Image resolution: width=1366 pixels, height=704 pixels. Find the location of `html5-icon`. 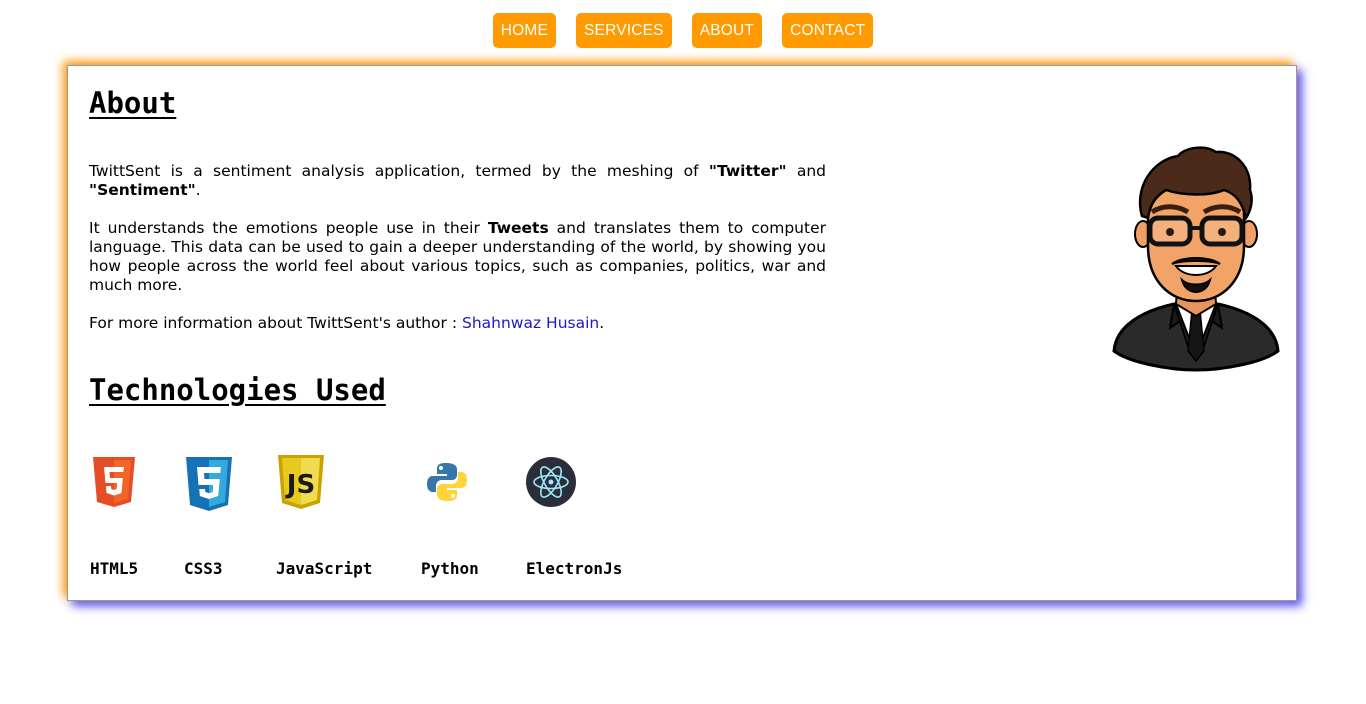

html5-icon is located at coordinates (114, 482).